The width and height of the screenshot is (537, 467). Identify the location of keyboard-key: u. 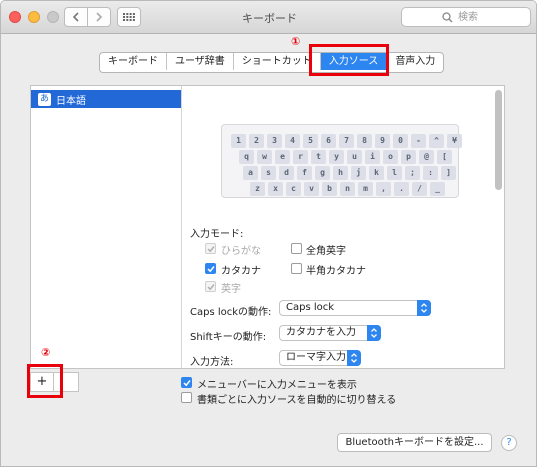
(354, 157).